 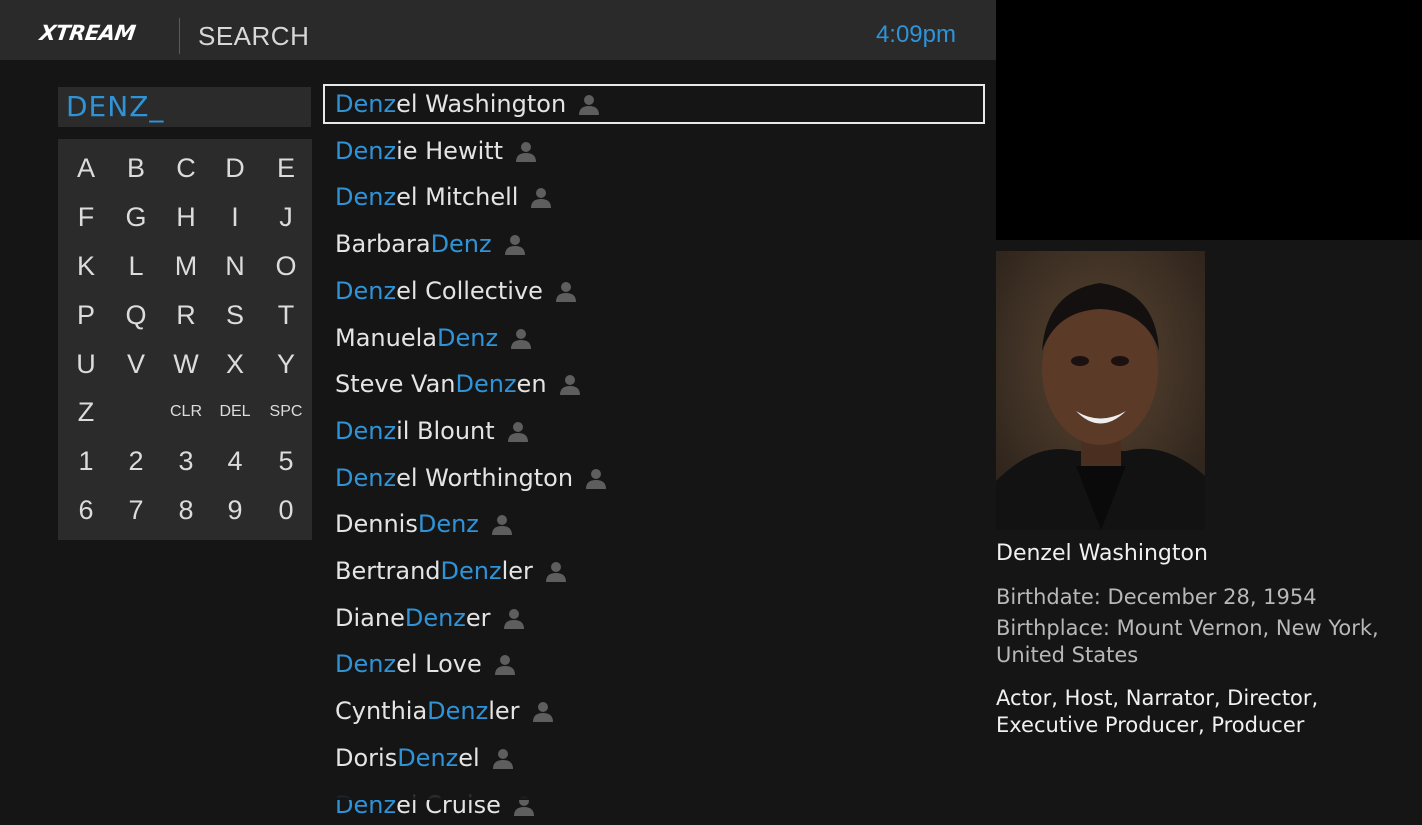 What do you see at coordinates (186, 461) in the screenshot?
I see `key-3: 3` at bounding box center [186, 461].